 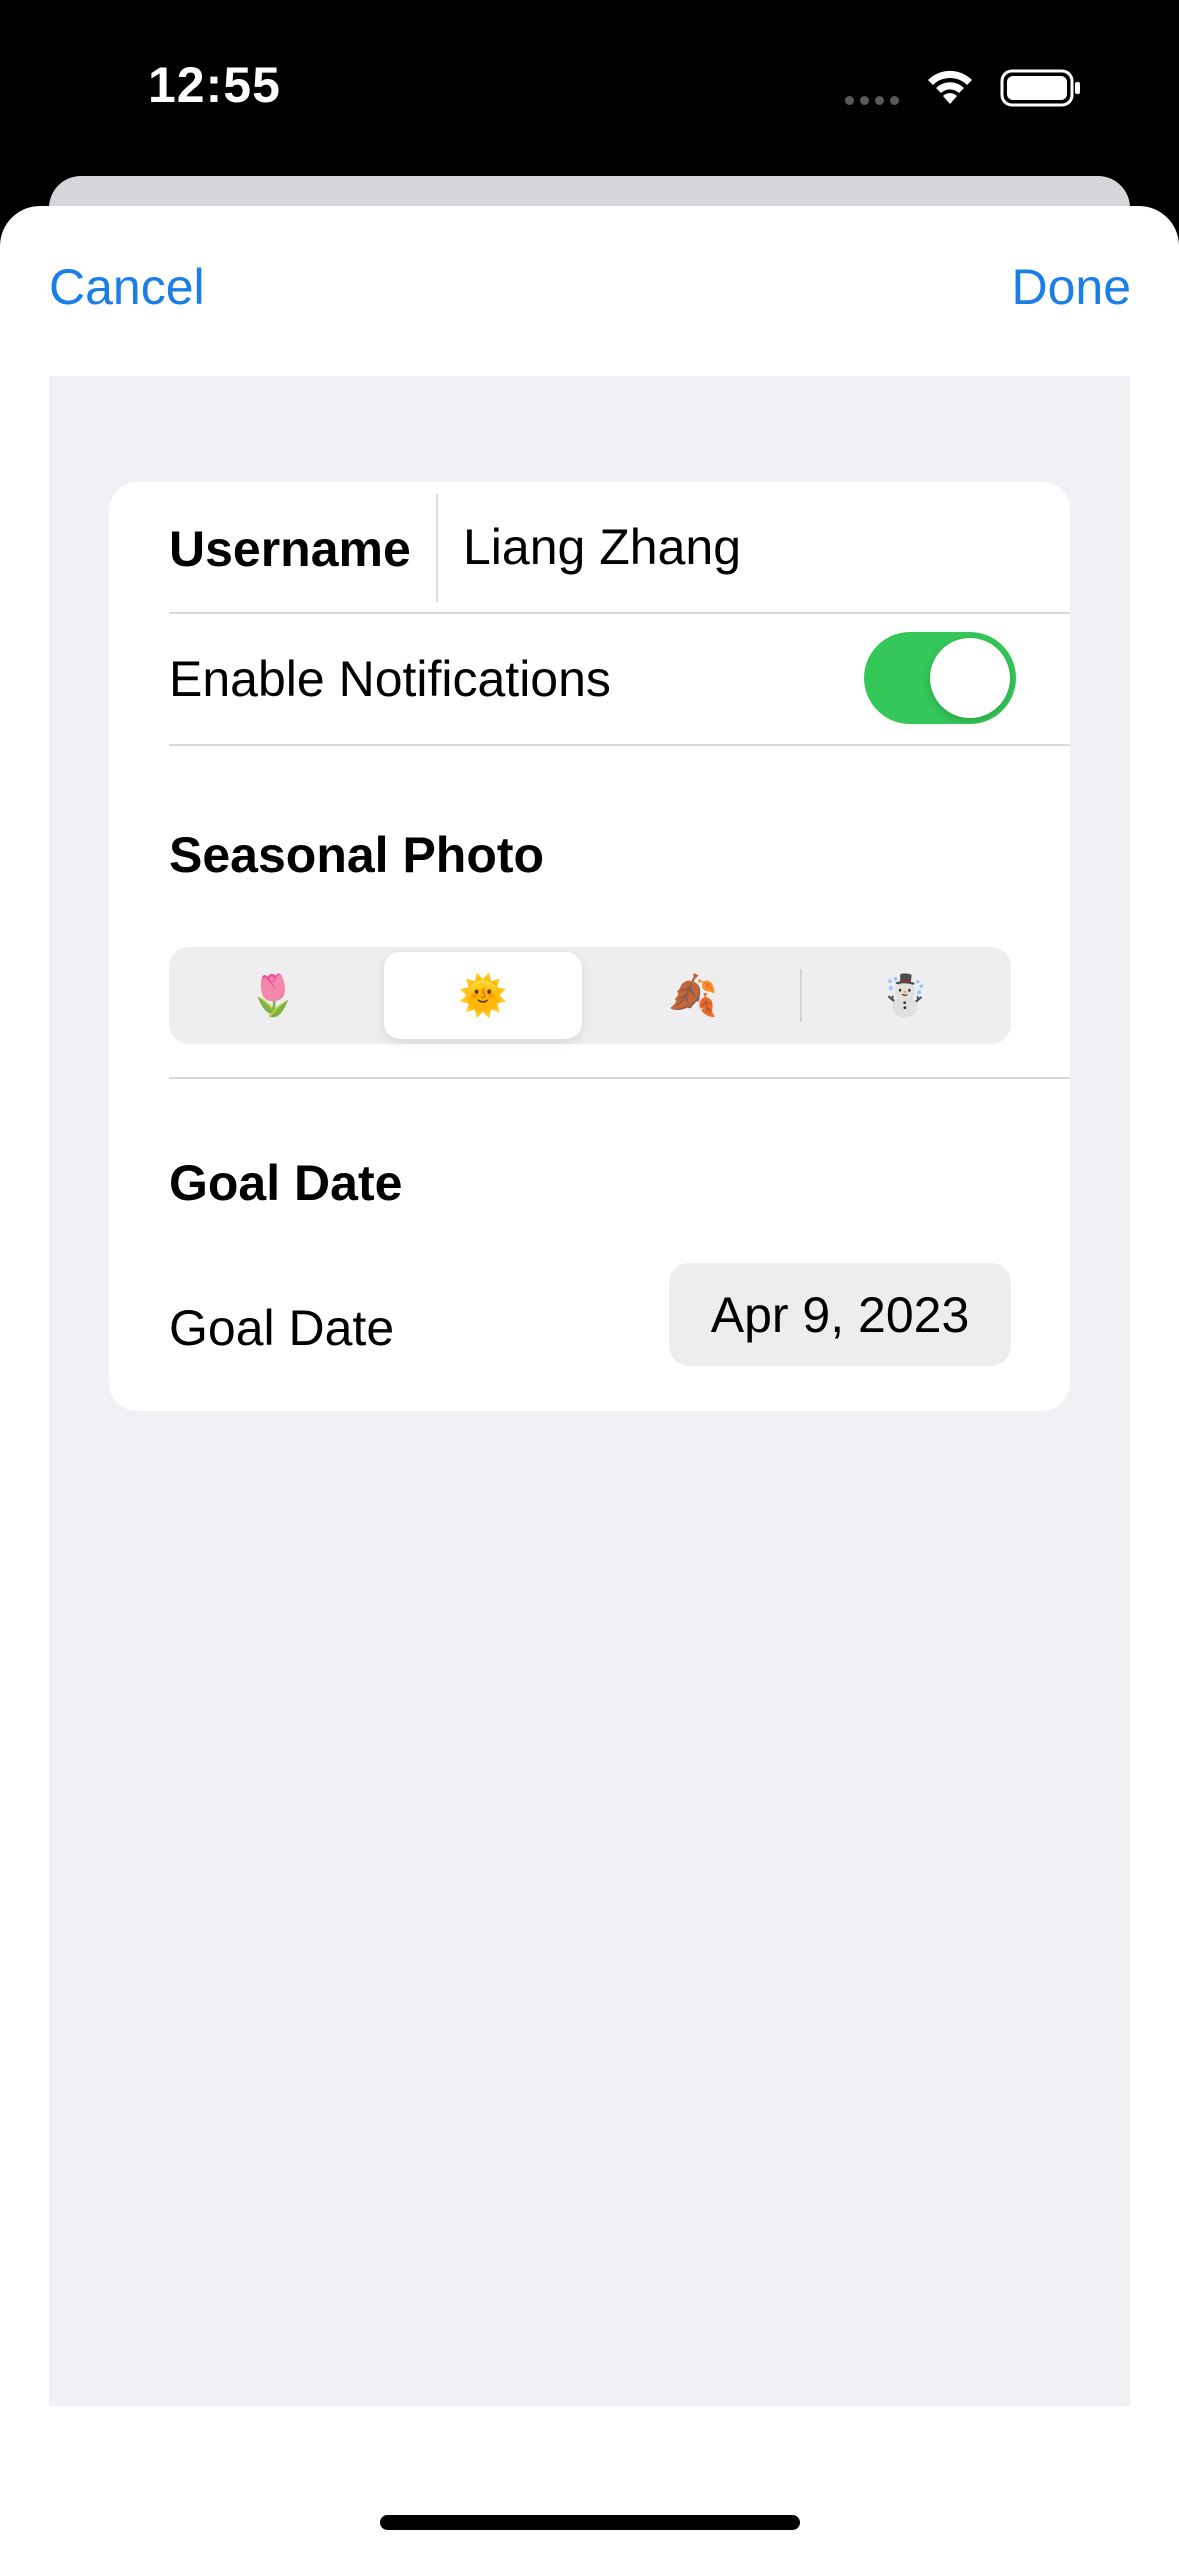 What do you see at coordinates (590, 995) in the screenshot?
I see `seasonal-photo-picker: 🌷 🌞 🍂 ☃️` at bounding box center [590, 995].